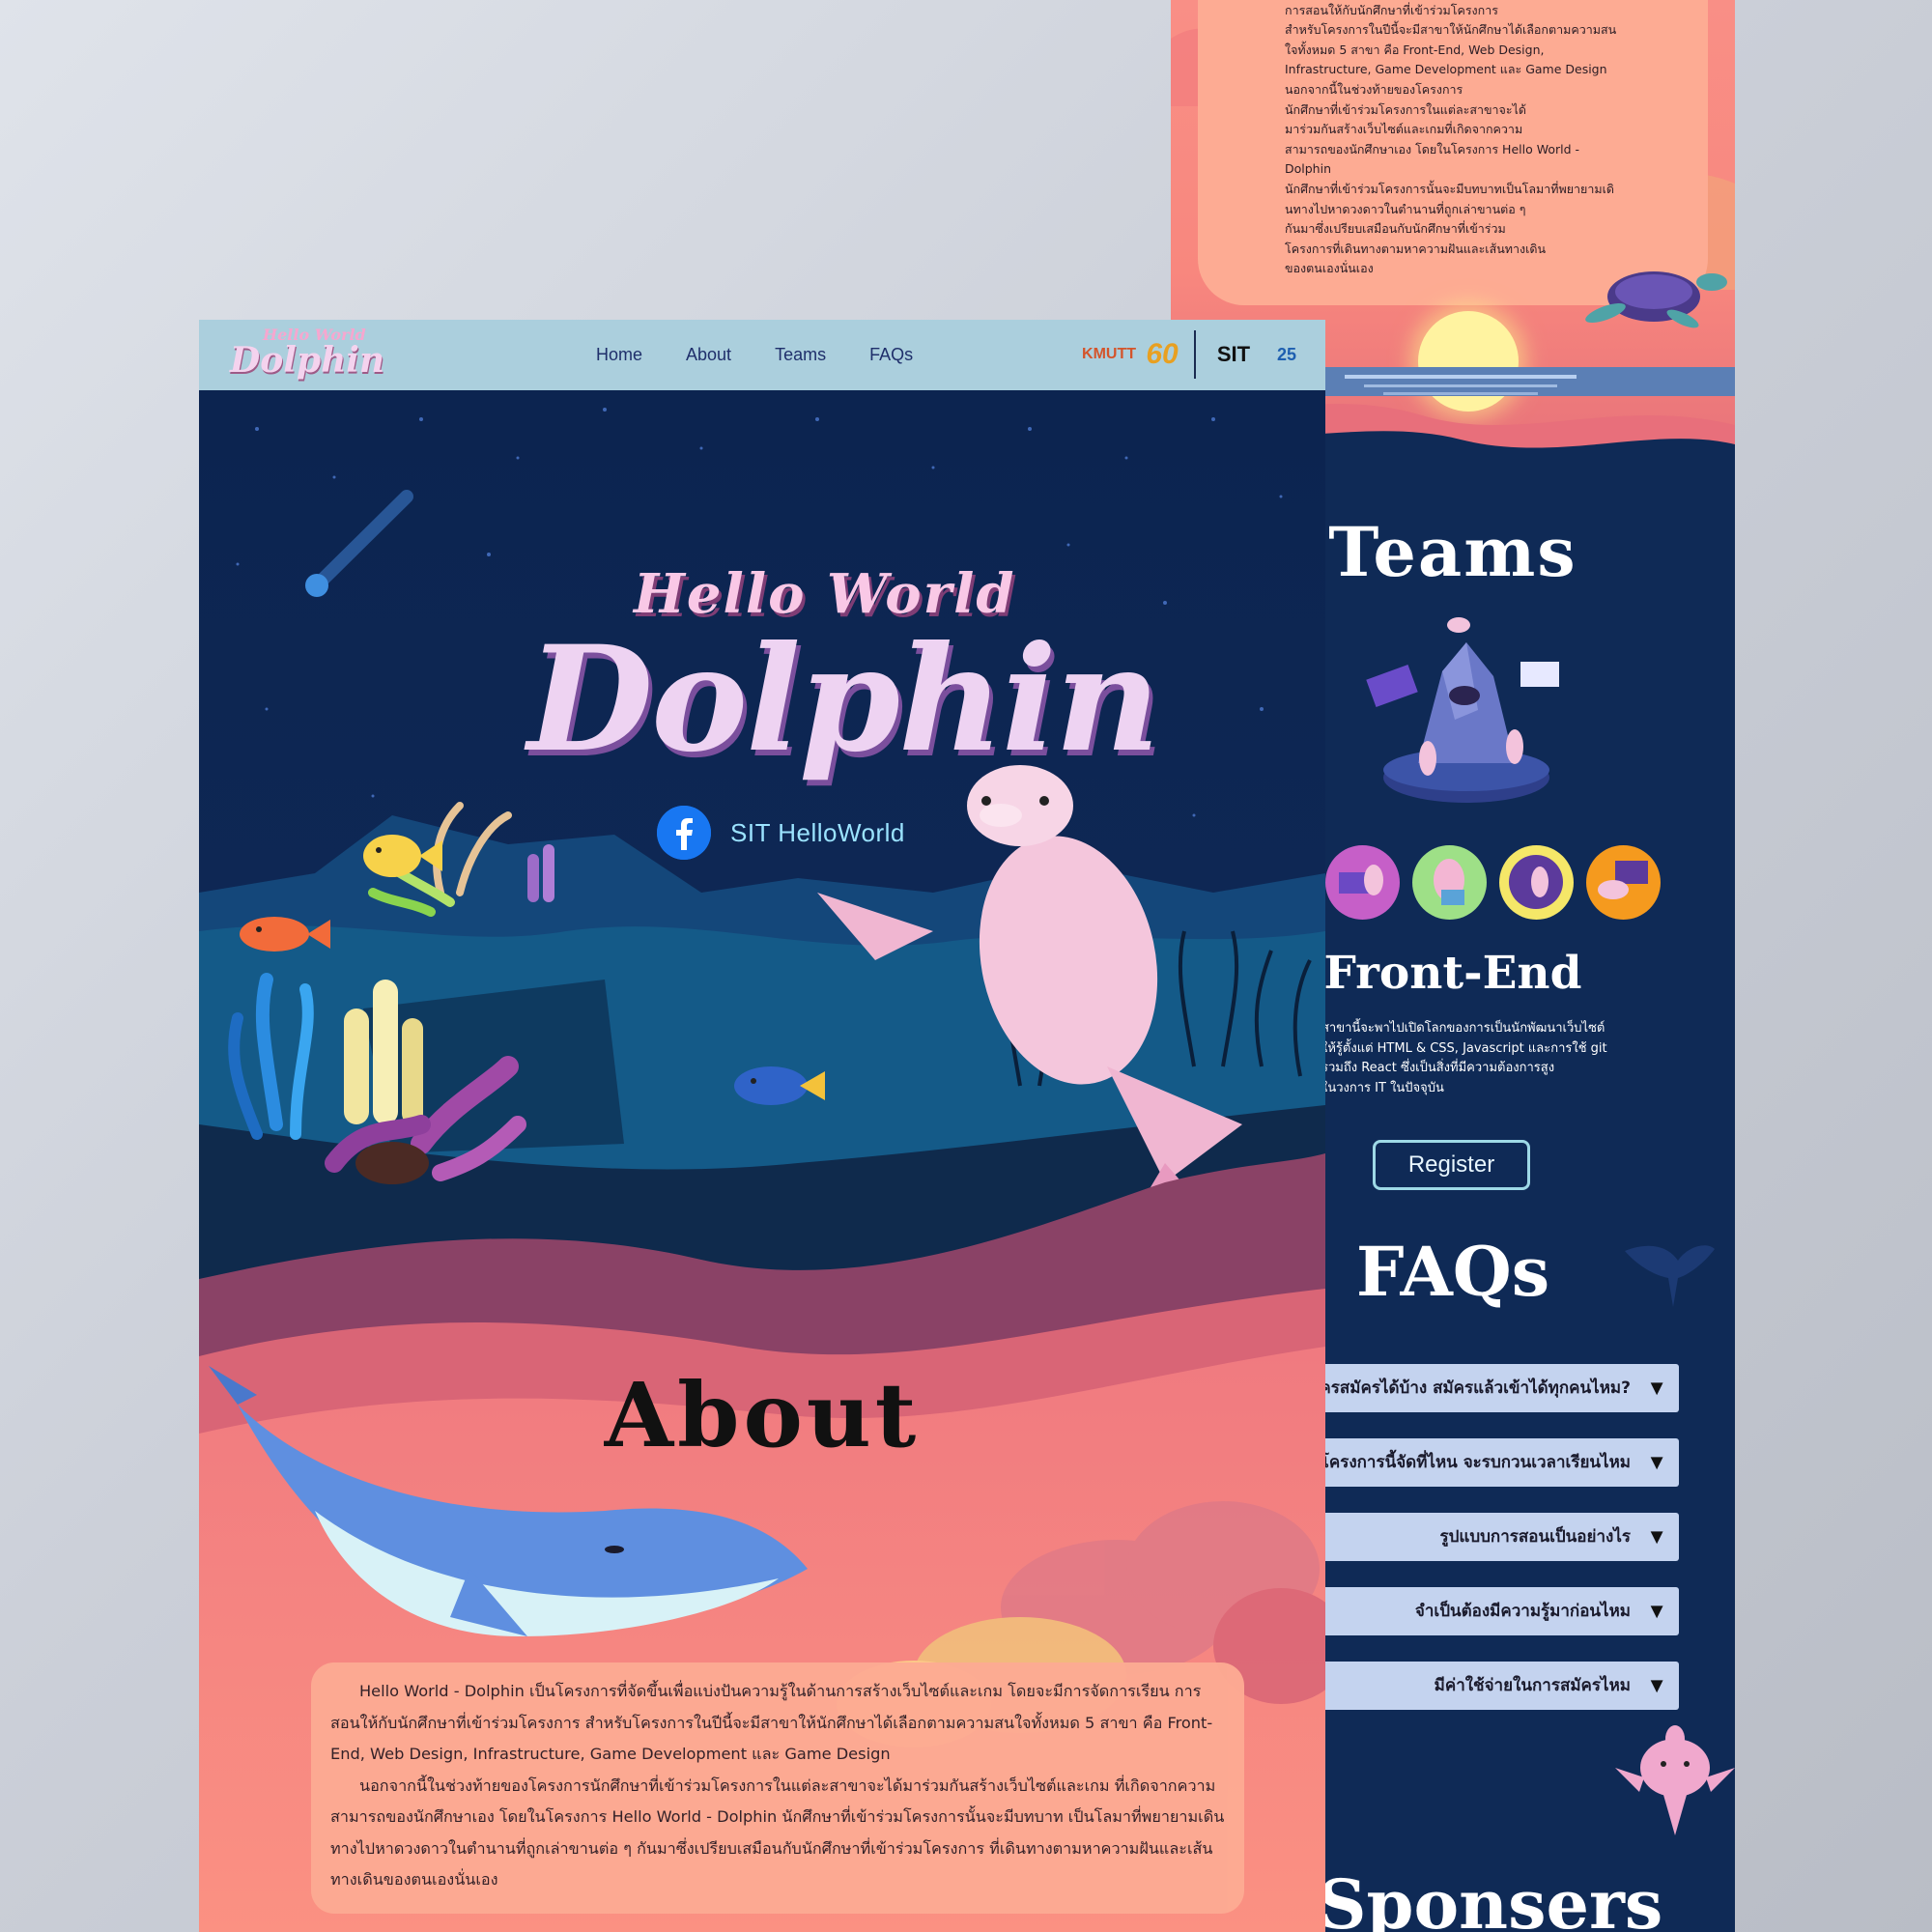 This screenshot has height=1932, width=1932. What do you see at coordinates (1493, 882) in the screenshot?
I see `team-track-icons` at bounding box center [1493, 882].